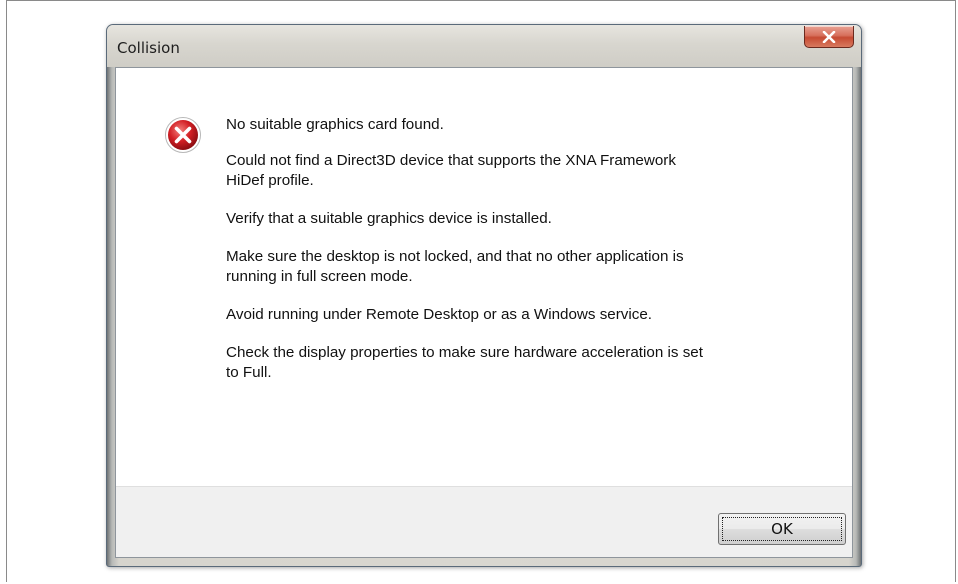 This screenshot has width=958, height=584. What do you see at coordinates (183, 135) in the screenshot?
I see `error-icon` at bounding box center [183, 135].